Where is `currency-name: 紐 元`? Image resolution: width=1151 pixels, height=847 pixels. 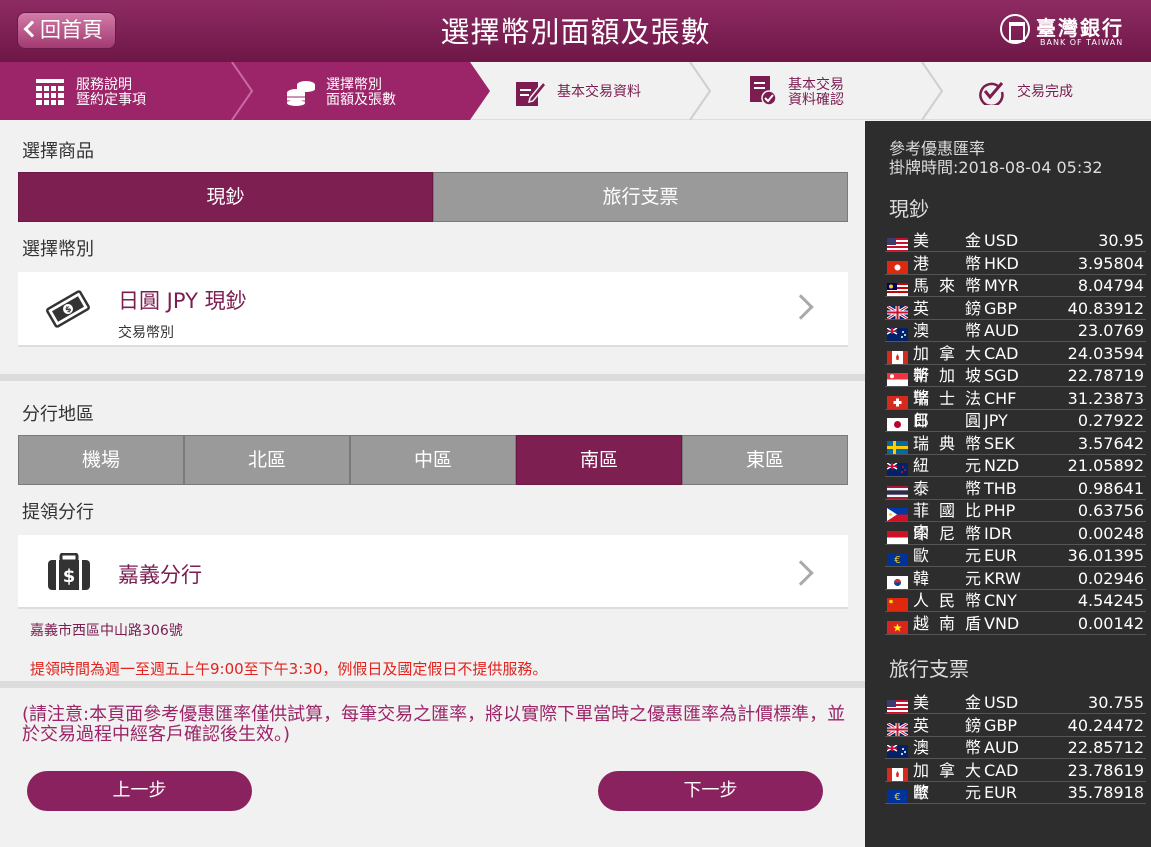 currency-name: 紐 元 is located at coordinates (947, 465).